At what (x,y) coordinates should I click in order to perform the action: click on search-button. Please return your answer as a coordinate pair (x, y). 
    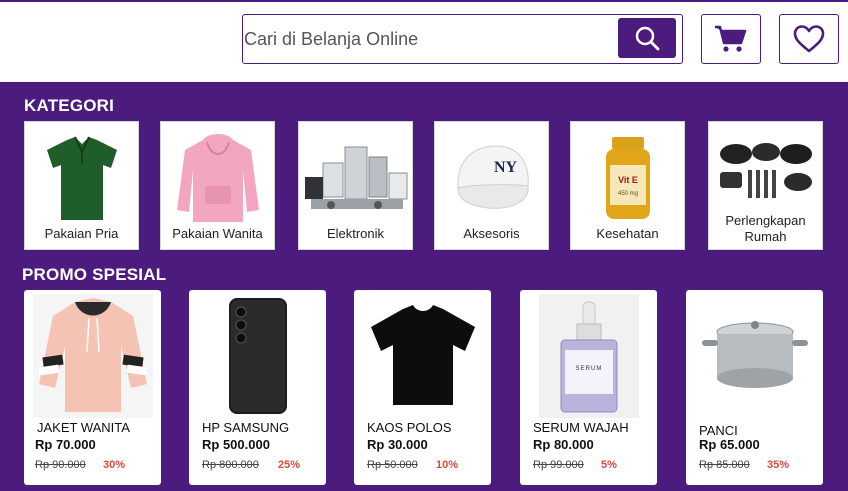
    Looking at the image, I should click on (647, 38).